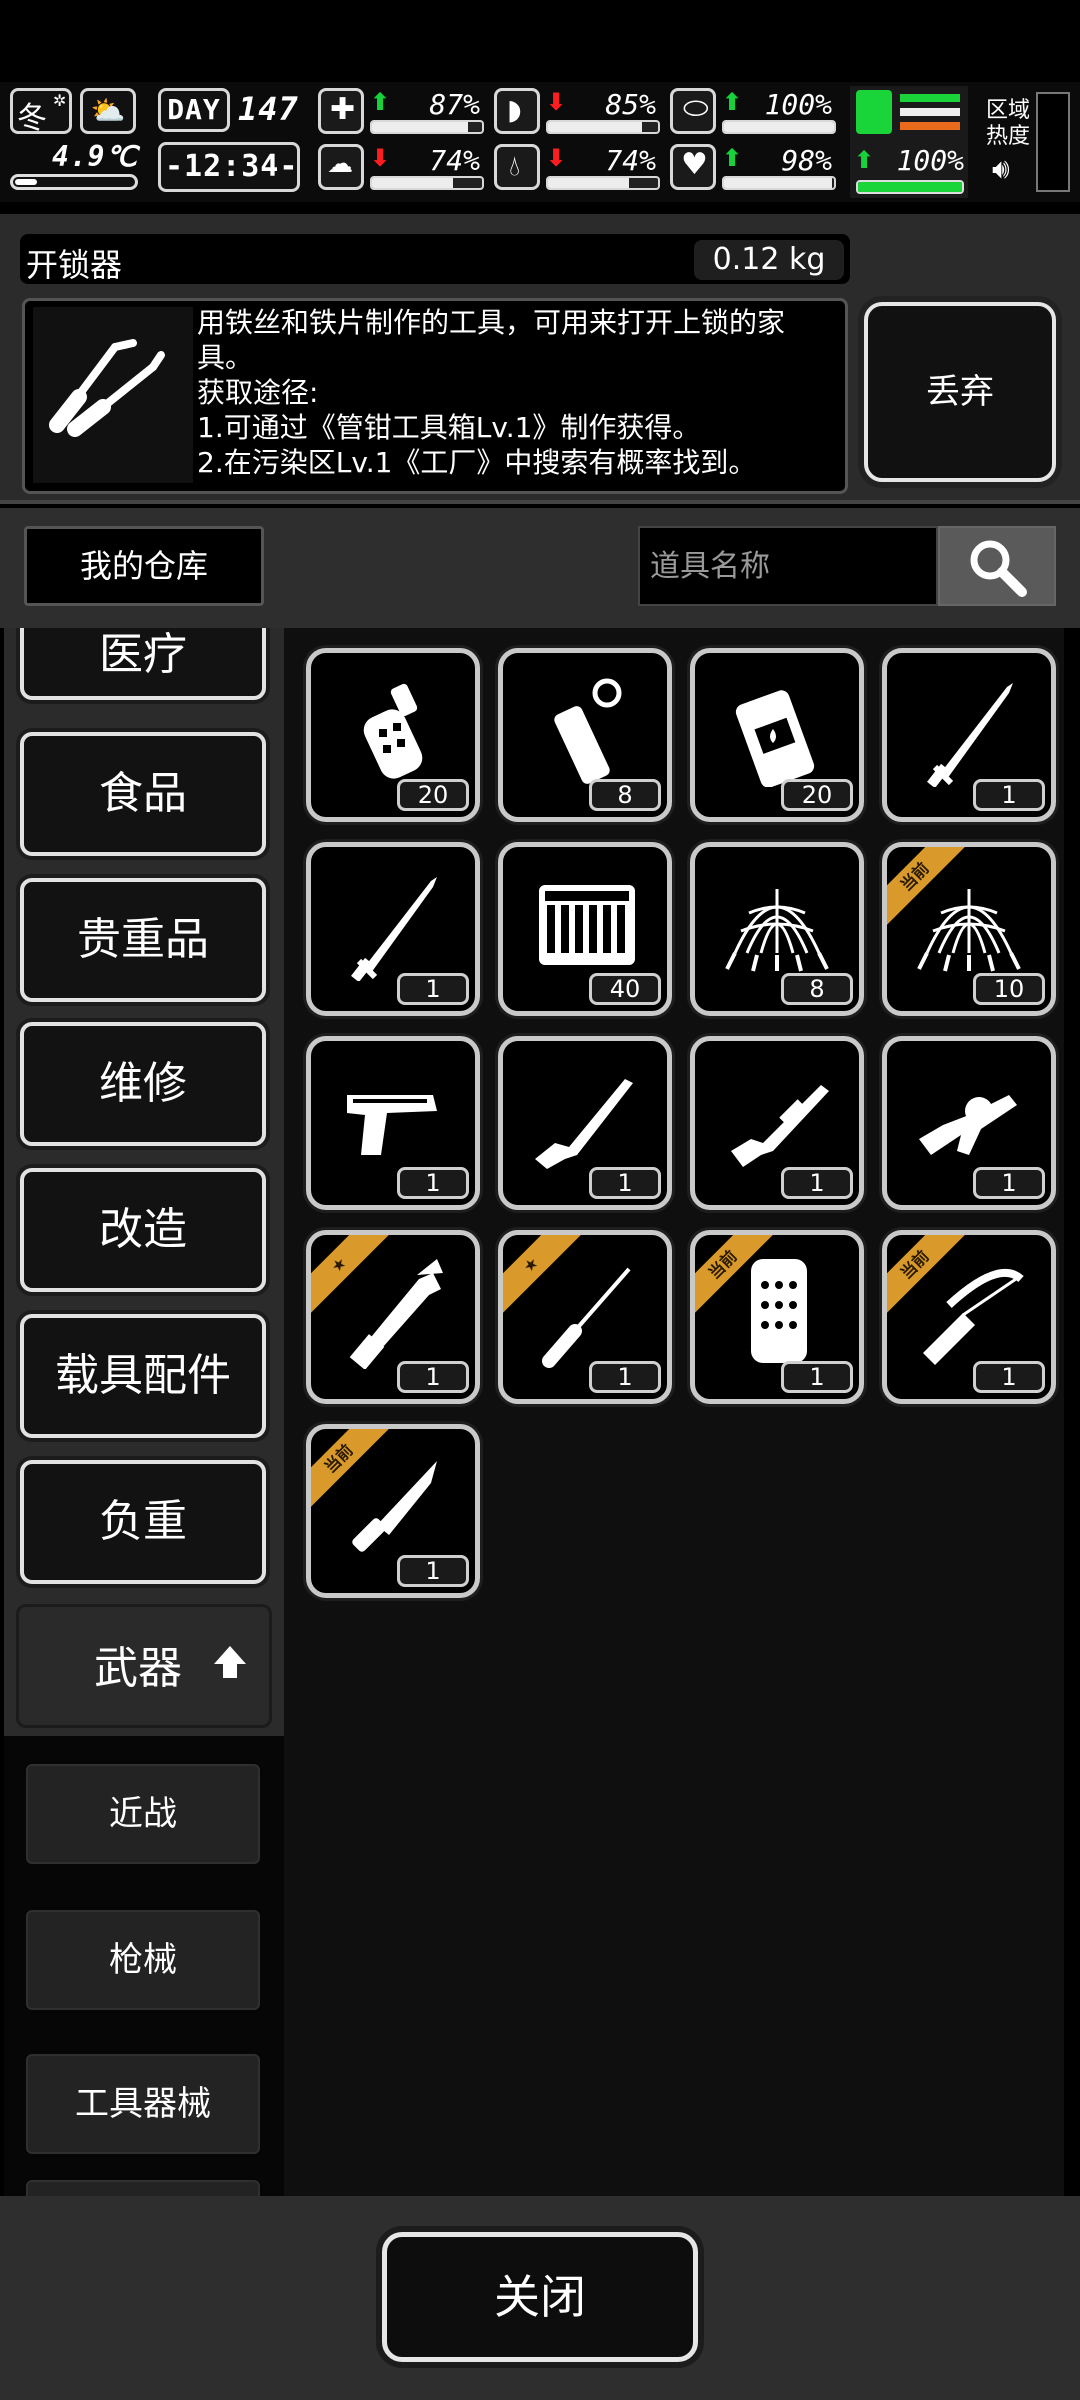 The height and width of the screenshot is (2400, 1080). What do you see at coordinates (143, 1084) in the screenshot?
I see `category-repair: 维修` at bounding box center [143, 1084].